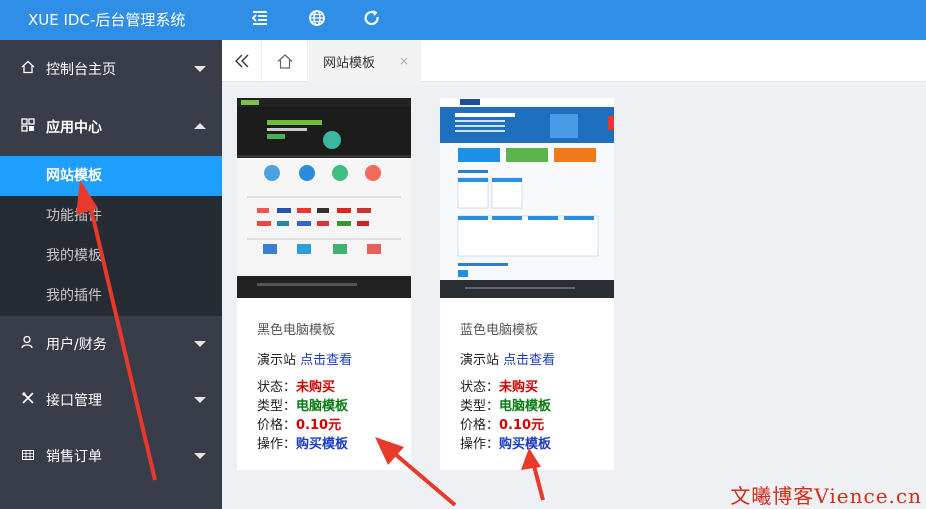 This screenshot has width=926, height=509. I want to click on sidebar-group-api-management: 接口管理, so click(111, 400).